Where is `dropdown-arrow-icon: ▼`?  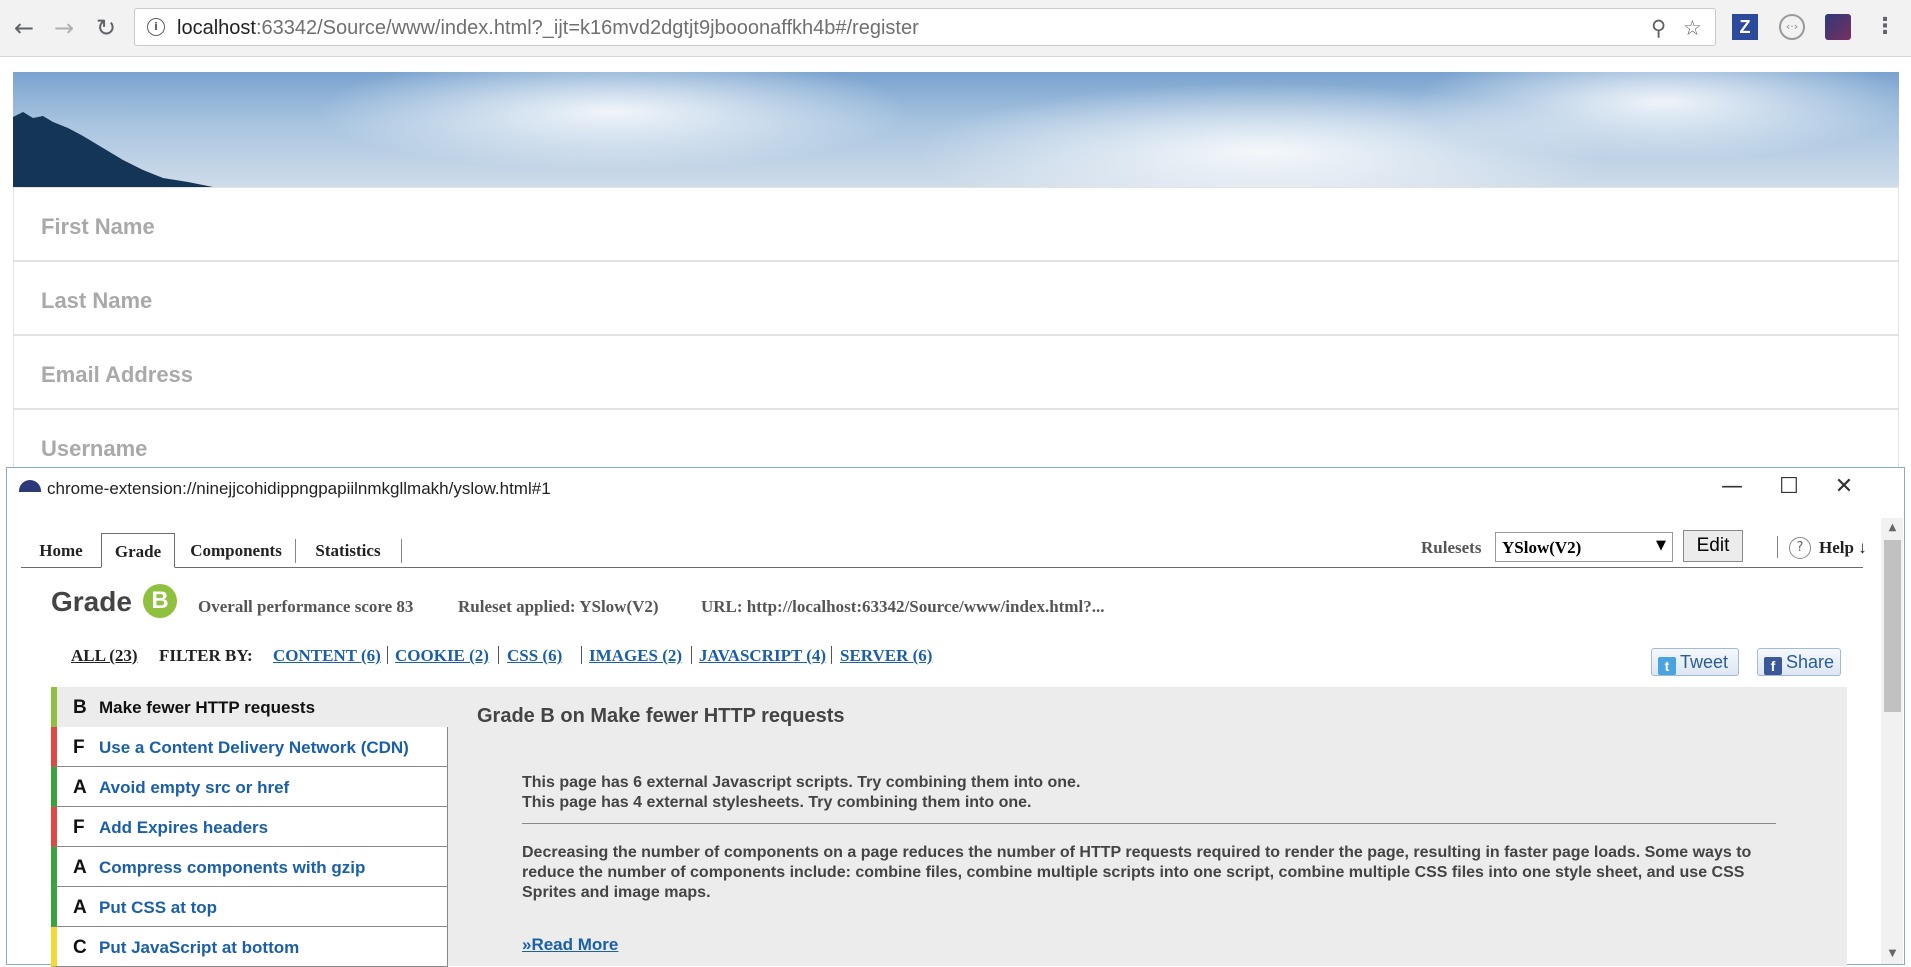
dropdown-arrow-icon: ▼ is located at coordinates (1661, 545).